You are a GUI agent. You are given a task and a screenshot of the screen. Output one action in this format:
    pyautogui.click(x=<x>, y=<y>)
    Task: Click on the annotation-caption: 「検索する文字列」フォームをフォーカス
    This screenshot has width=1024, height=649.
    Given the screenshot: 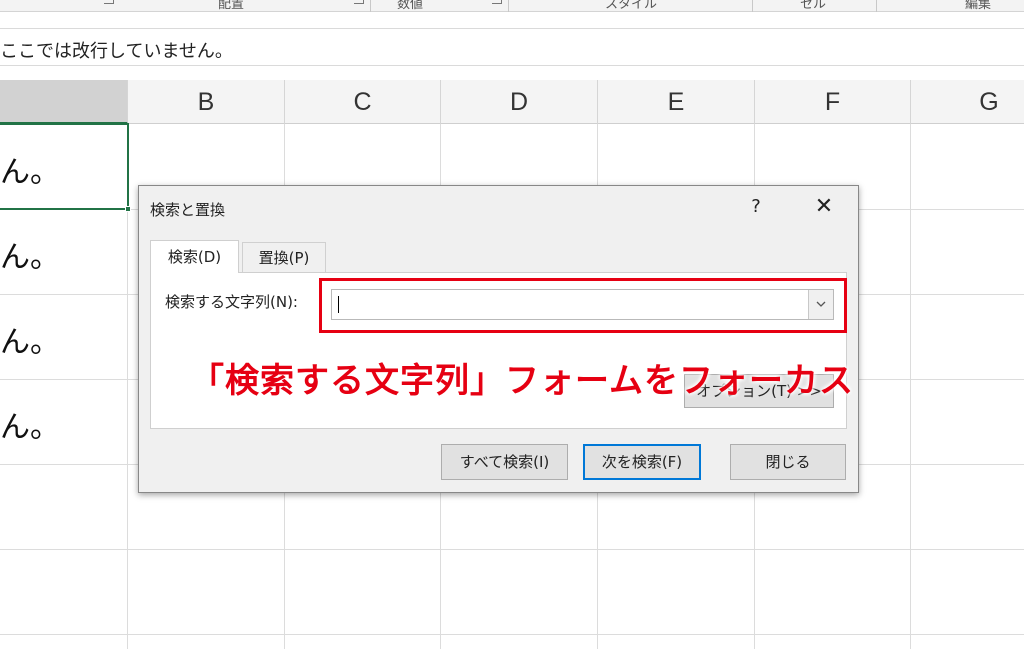 What is the action you would take?
    pyautogui.click(x=522, y=381)
    